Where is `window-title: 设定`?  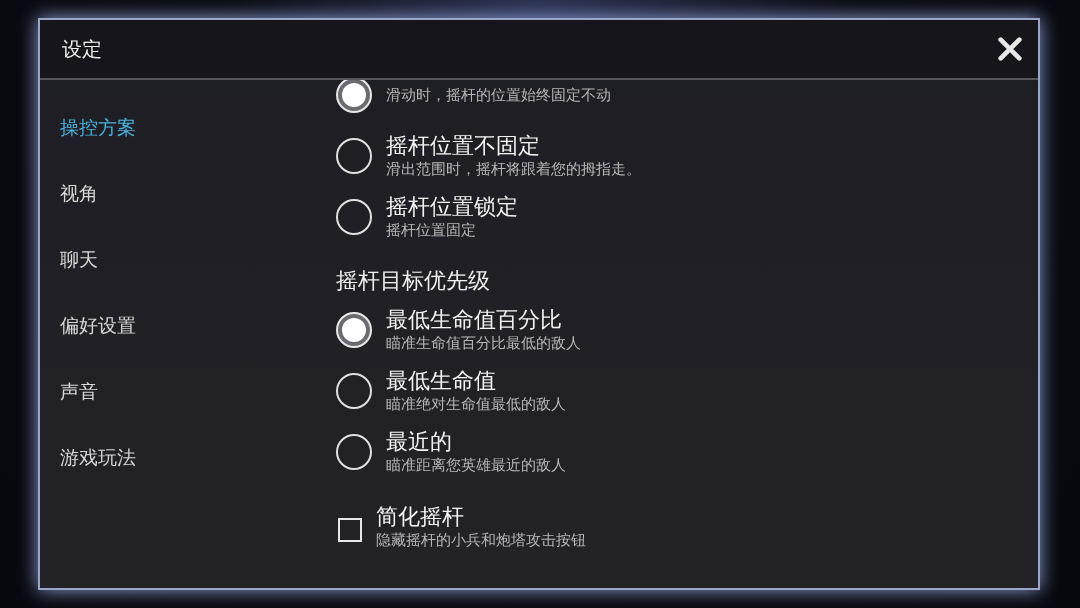 window-title: 设定 is located at coordinates (82, 49).